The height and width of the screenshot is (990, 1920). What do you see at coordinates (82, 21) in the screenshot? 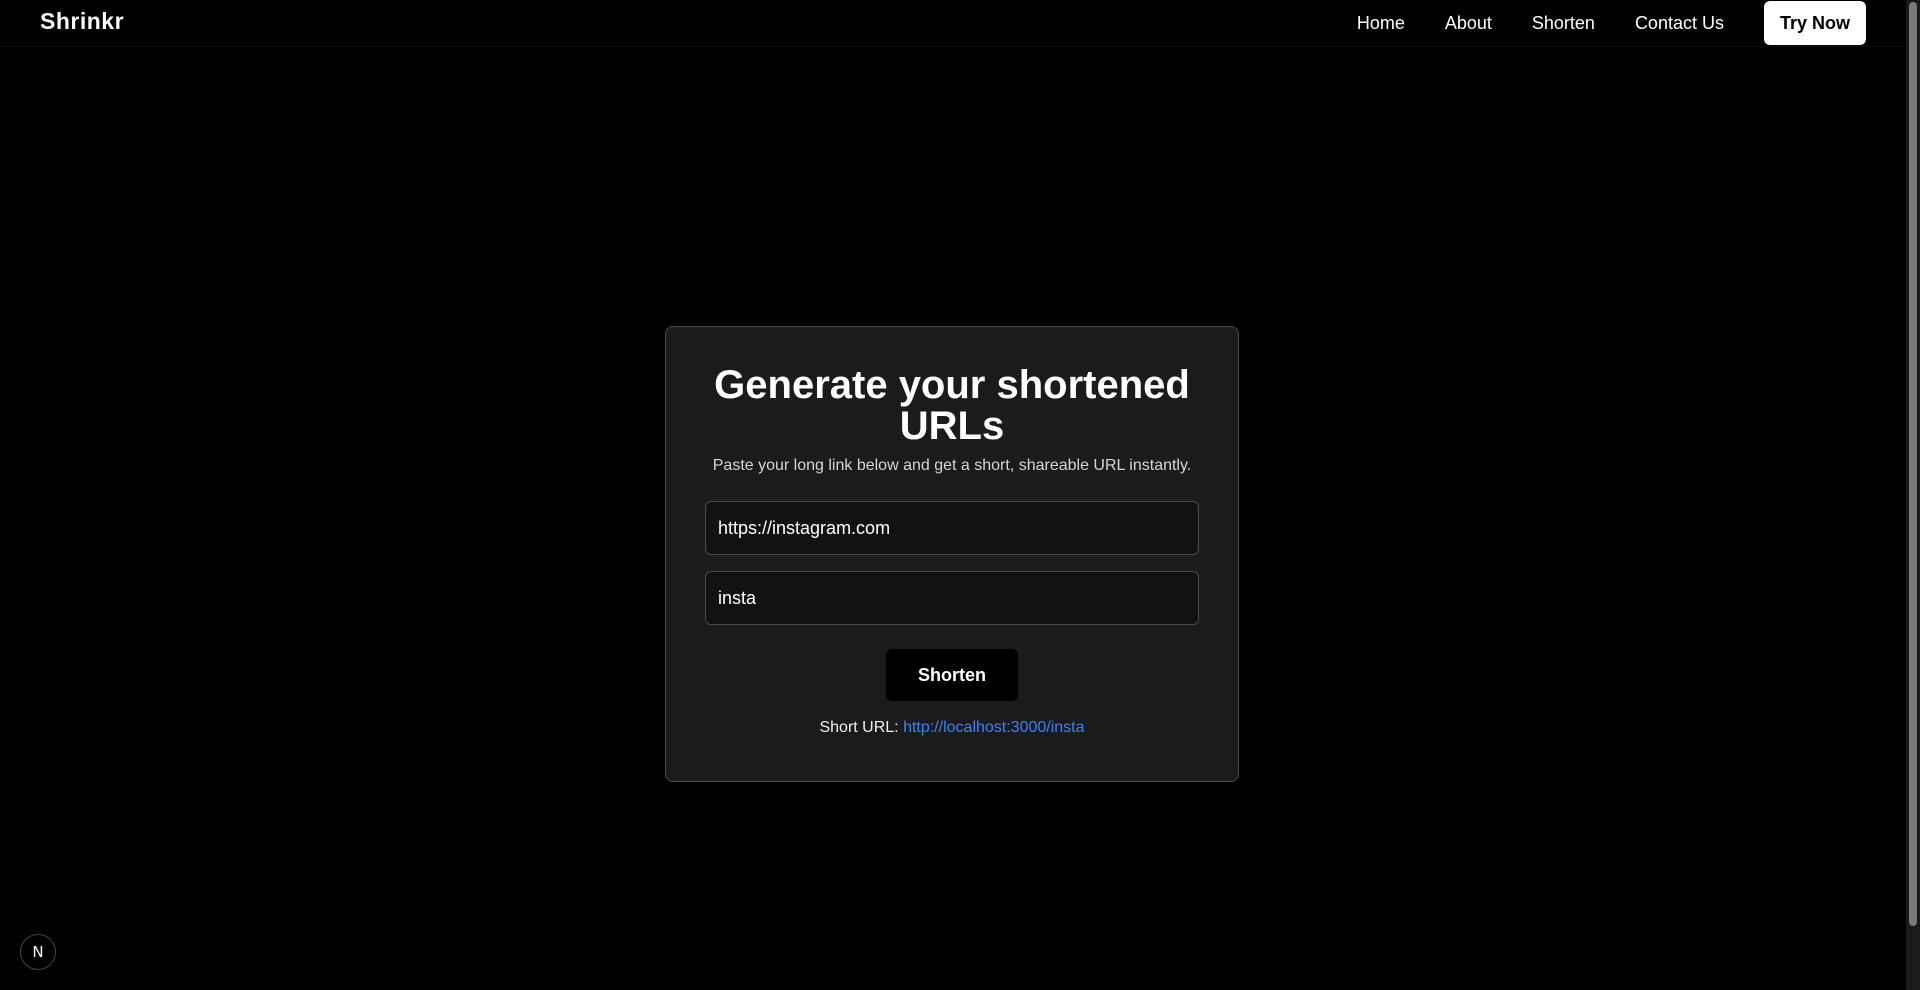
I see `brand-logo: Shrinkr` at bounding box center [82, 21].